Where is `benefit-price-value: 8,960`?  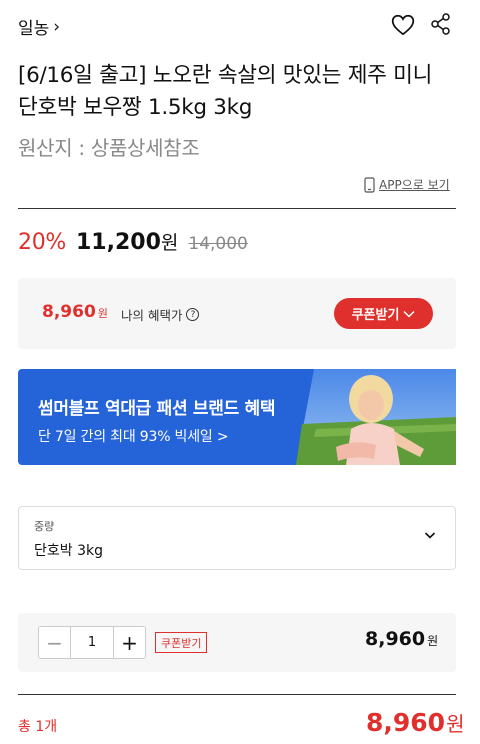
benefit-price-value: 8,960 is located at coordinates (69, 312).